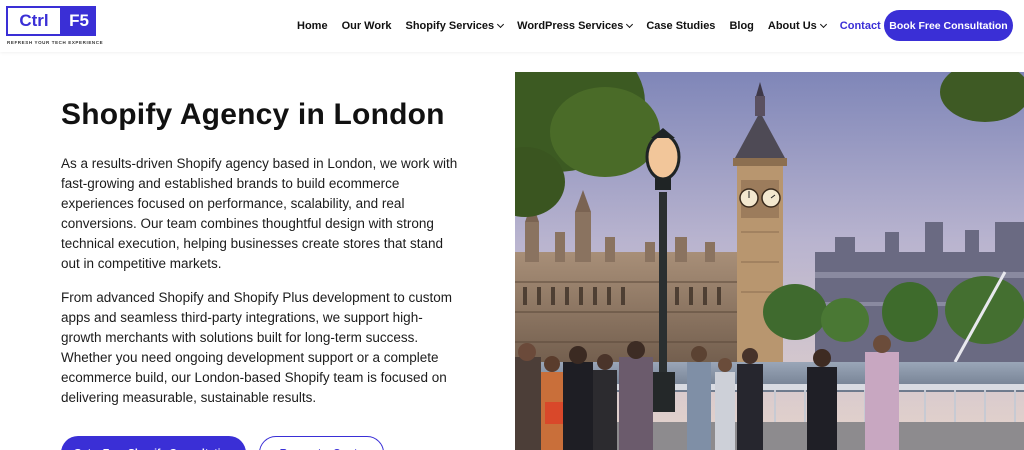 The width and height of the screenshot is (1024, 450). I want to click on nav-our-work-label: Our Work, so click(366, 26).